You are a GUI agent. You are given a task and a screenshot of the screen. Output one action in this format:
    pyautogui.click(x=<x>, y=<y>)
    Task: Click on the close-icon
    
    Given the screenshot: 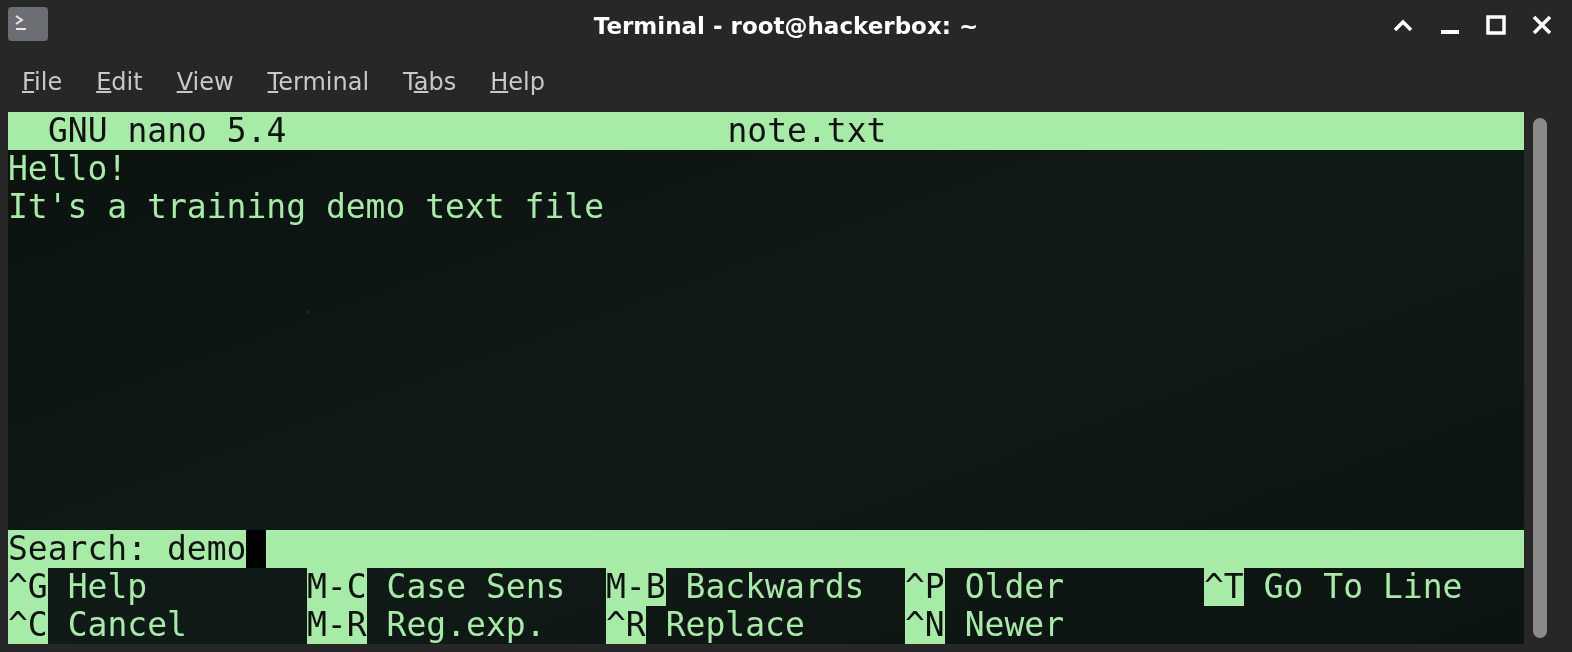 What is the action you would take?
    pyautogui.click(x=1542, y=25)
    